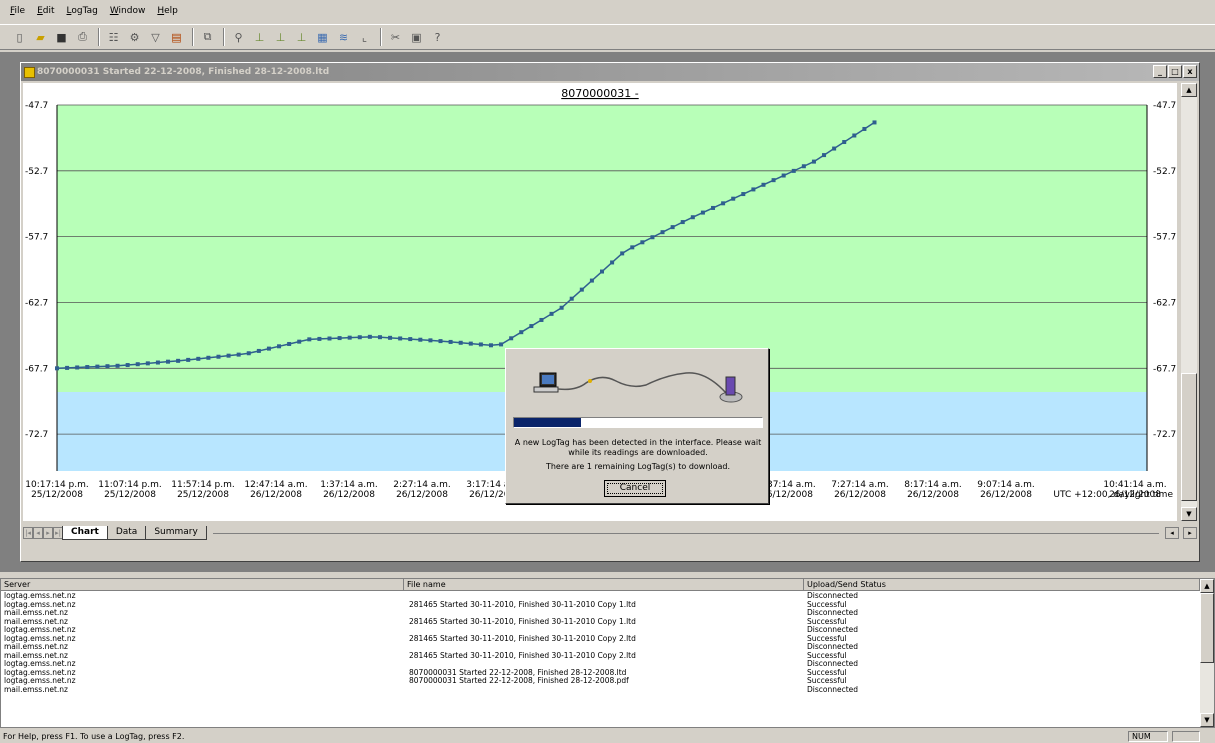  Describe the element at coordinates (128, 11) in the screenshot. I see `menu-window: Window` at that location.